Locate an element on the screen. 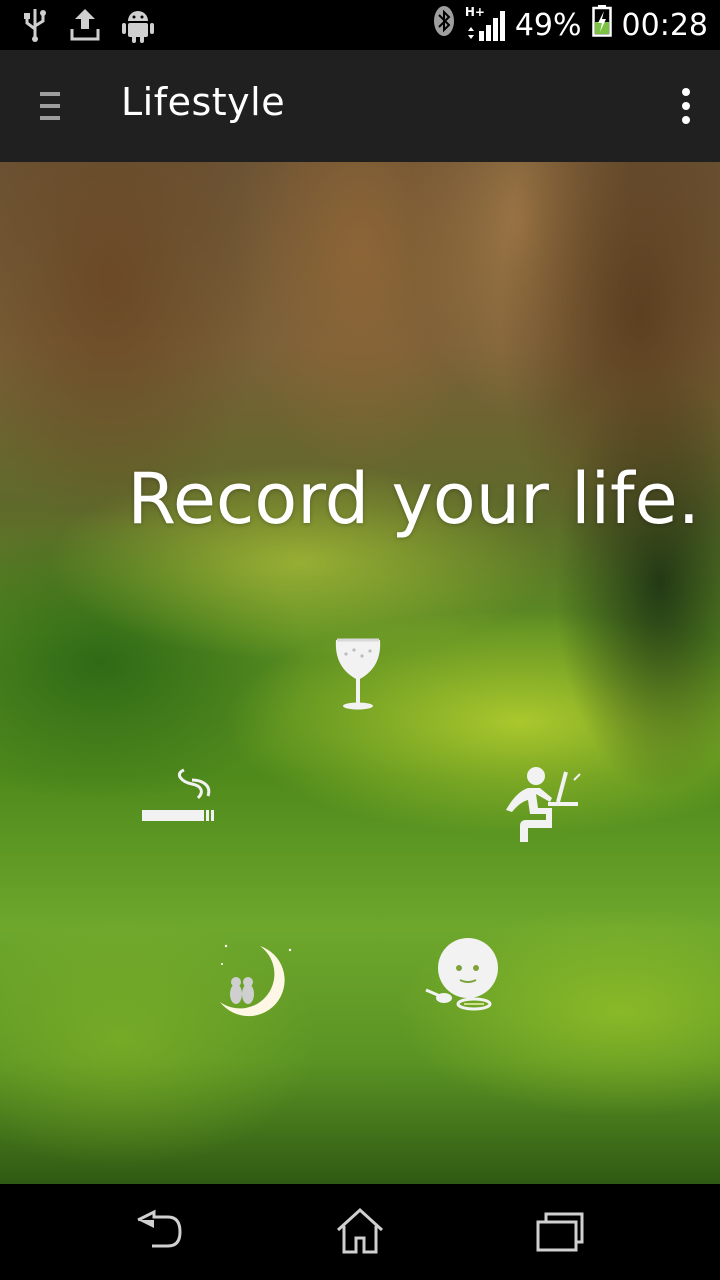  bluetooth-icon is located at coordinates (444, 25).